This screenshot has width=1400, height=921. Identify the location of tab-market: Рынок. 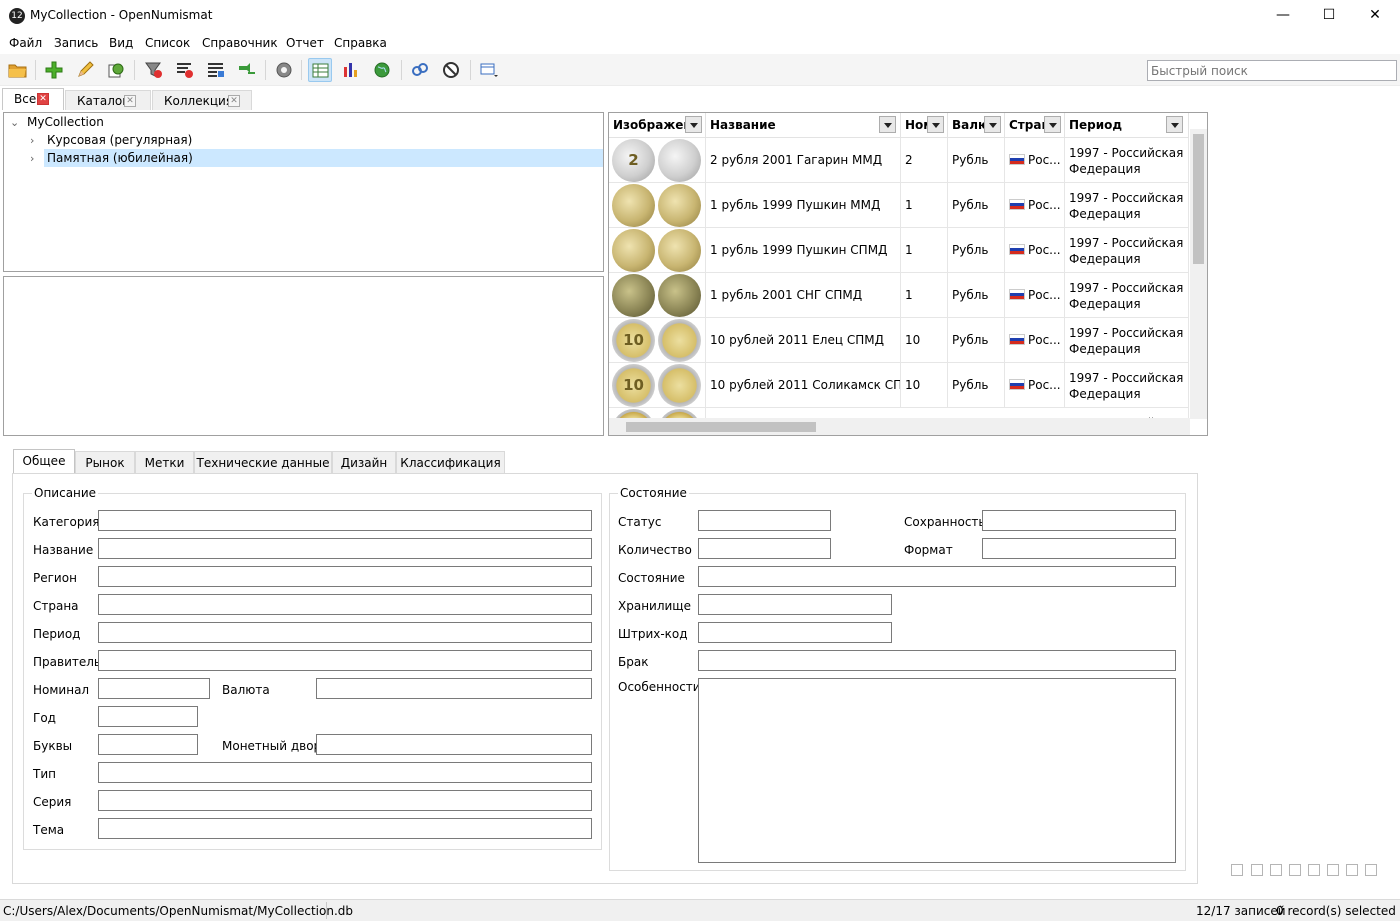
(105, 462).